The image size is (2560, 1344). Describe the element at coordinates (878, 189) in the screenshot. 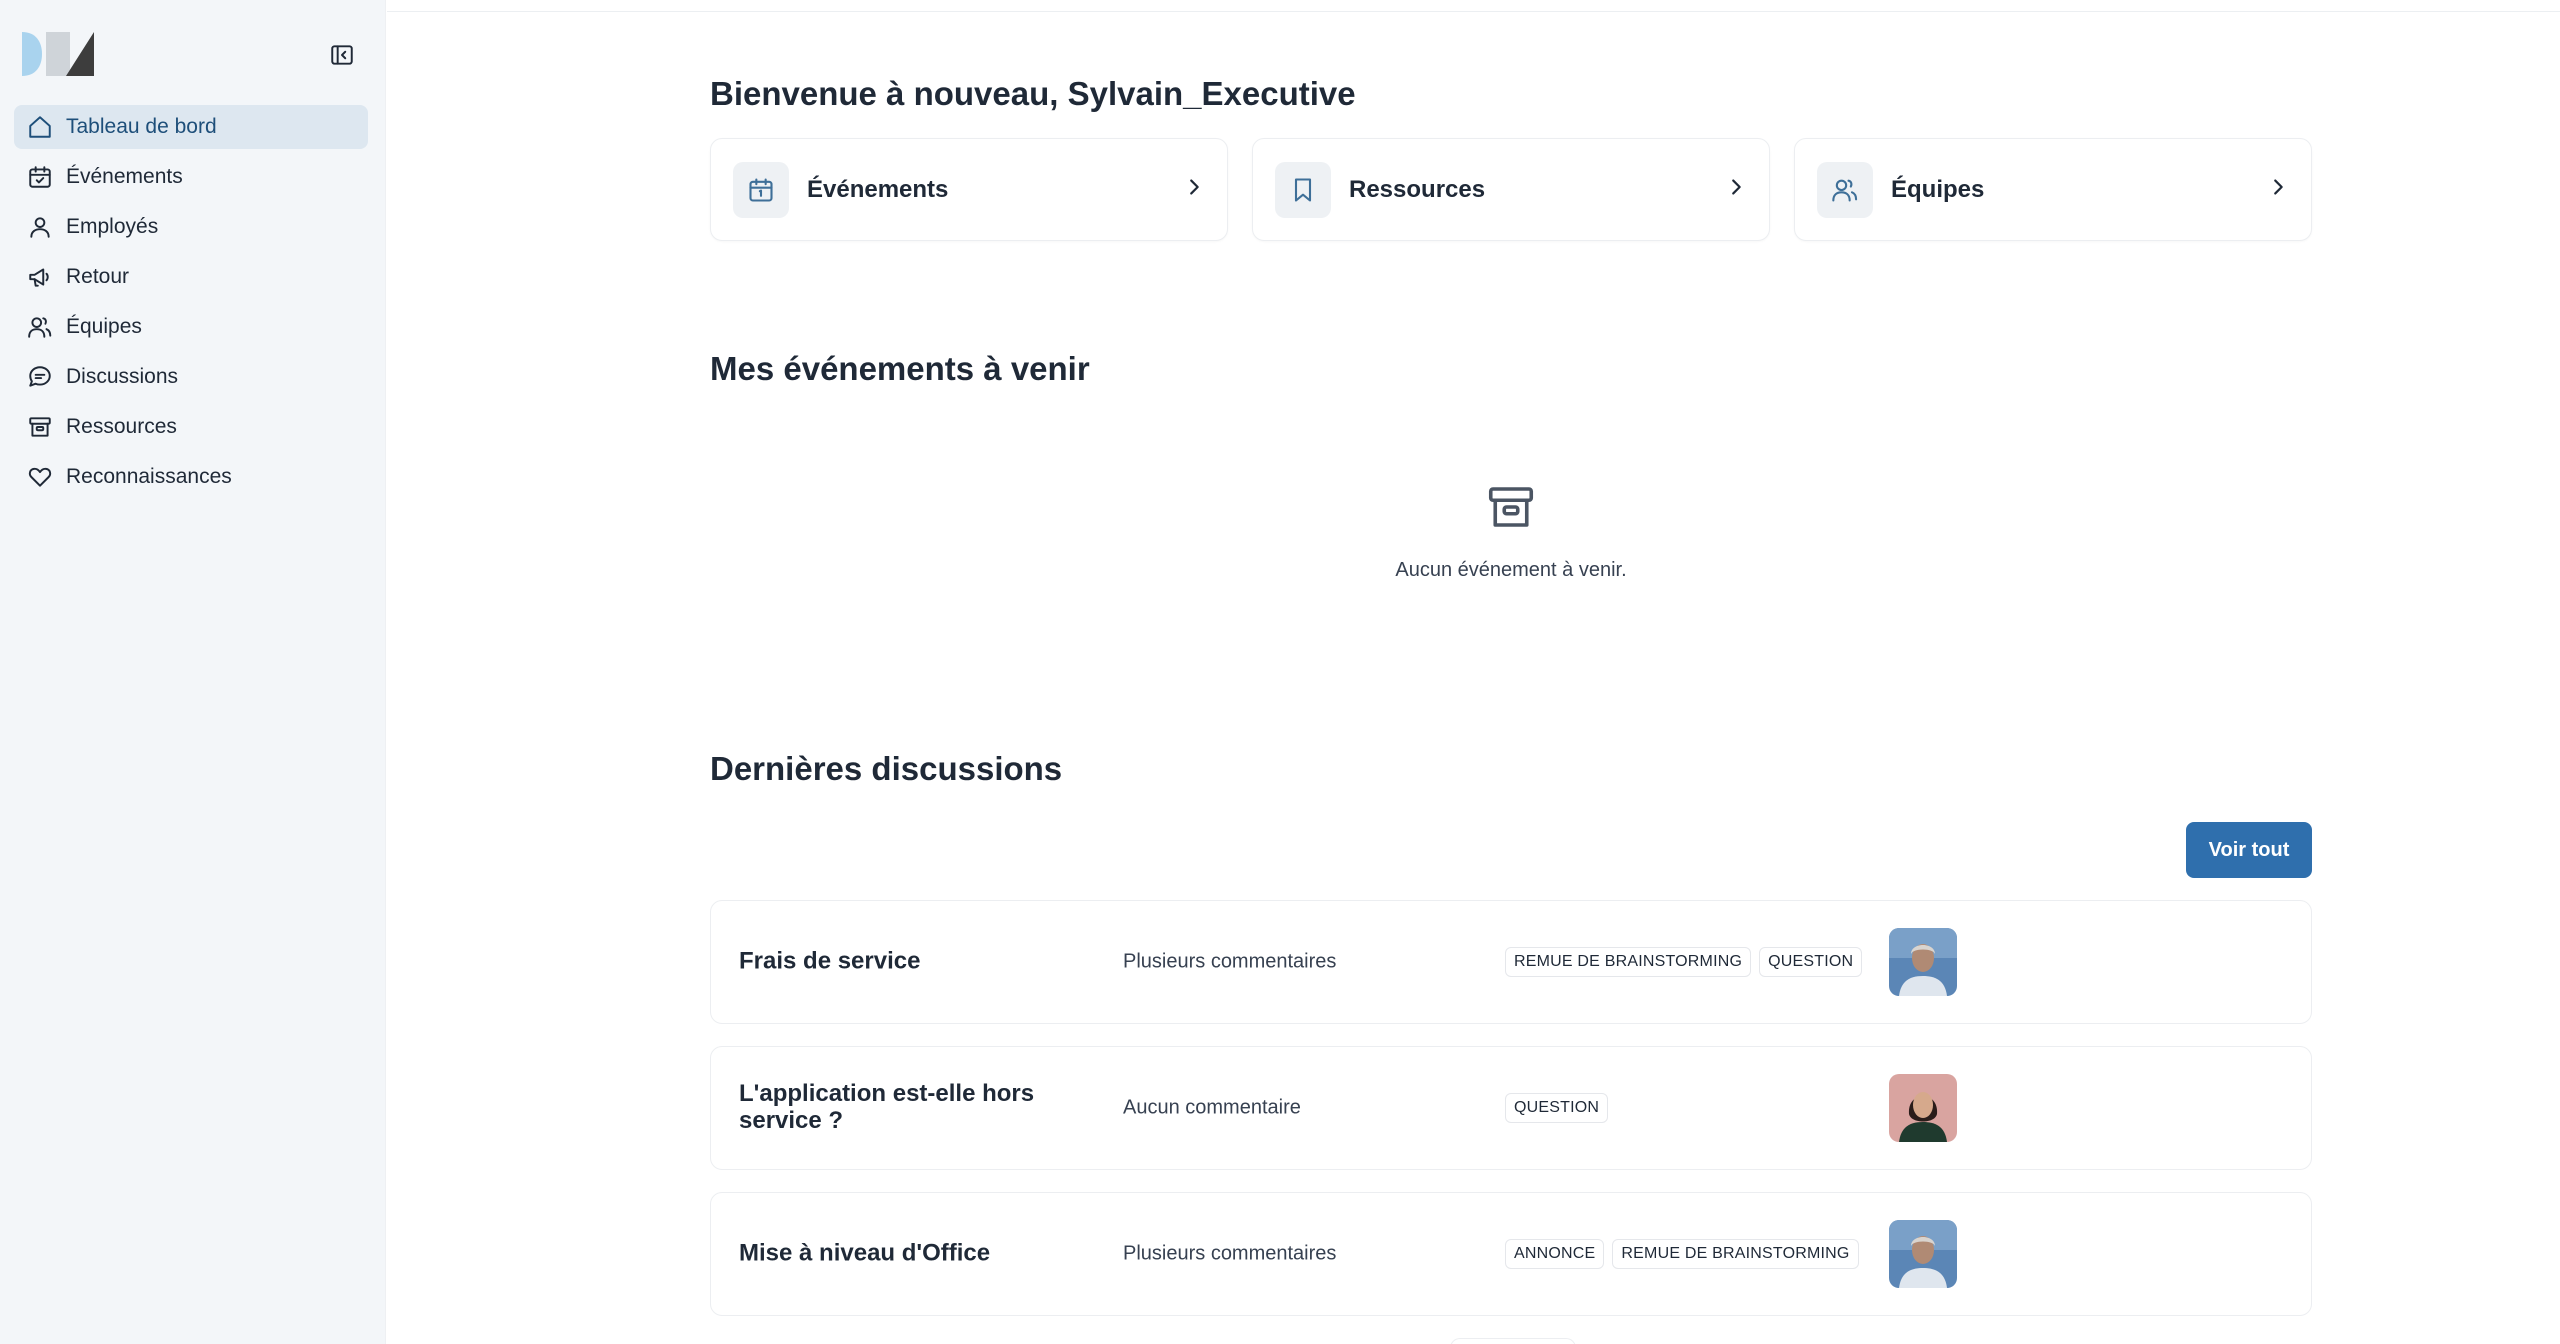

I see `card-label: Événements` at that location.